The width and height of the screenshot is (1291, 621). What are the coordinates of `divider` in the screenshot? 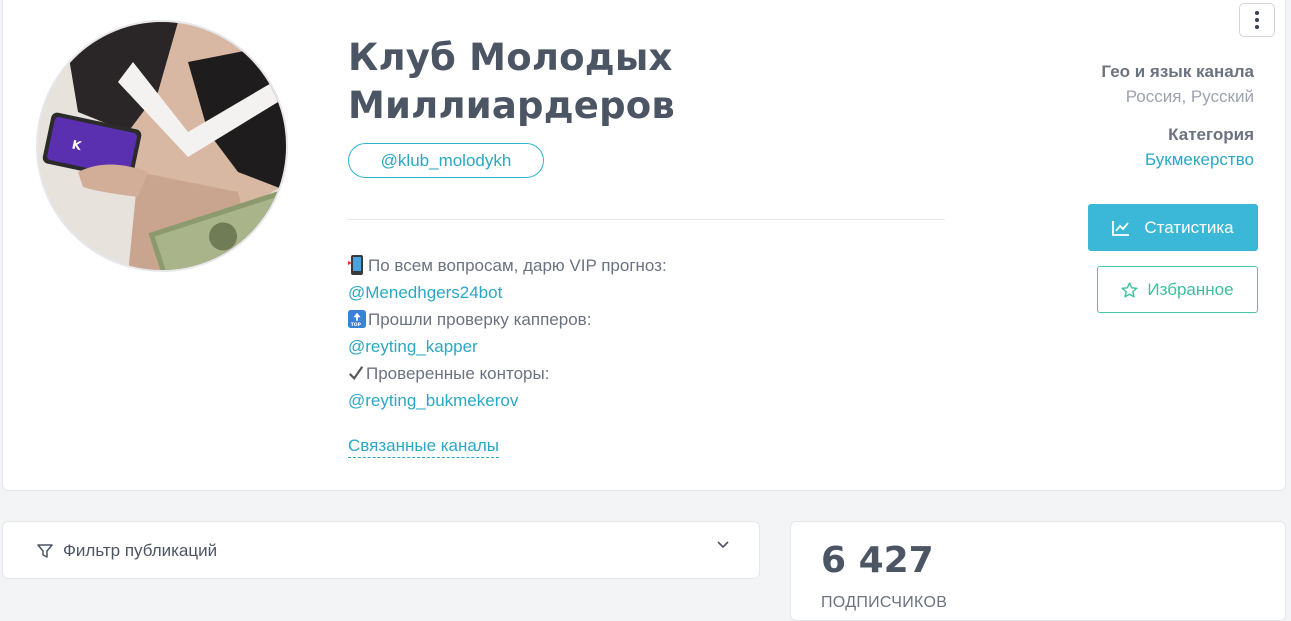 It's located at (646, 219).